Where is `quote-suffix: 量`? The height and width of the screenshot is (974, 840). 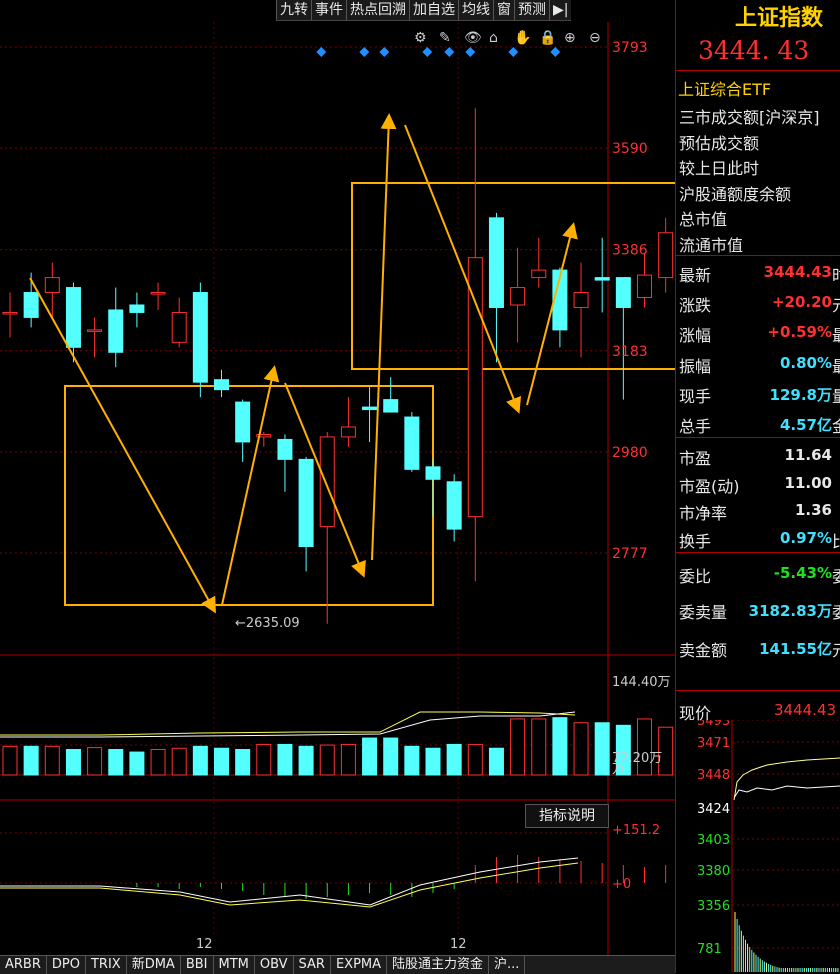 quote-suffix: 量 is located at coordinates (836, 395).